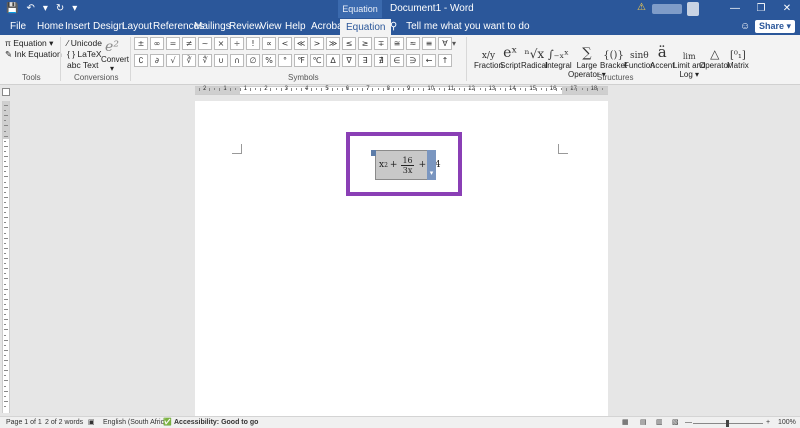  Describe the element at coordinates (333, 60) in the screenshot. I see `symbol-button: ∆` at that location.